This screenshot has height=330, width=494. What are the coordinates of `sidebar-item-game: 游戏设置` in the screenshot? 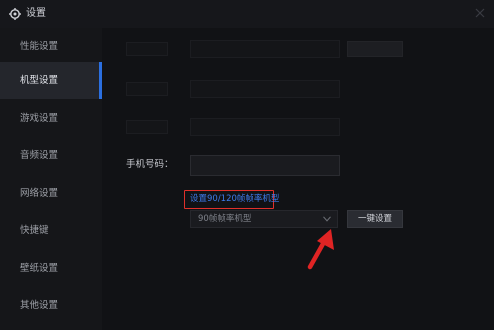 It's located at (51, 118).